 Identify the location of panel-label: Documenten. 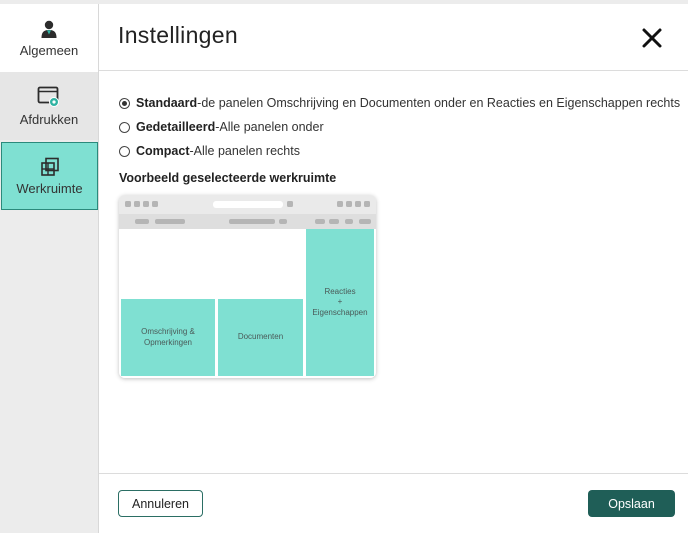
(260, 337).